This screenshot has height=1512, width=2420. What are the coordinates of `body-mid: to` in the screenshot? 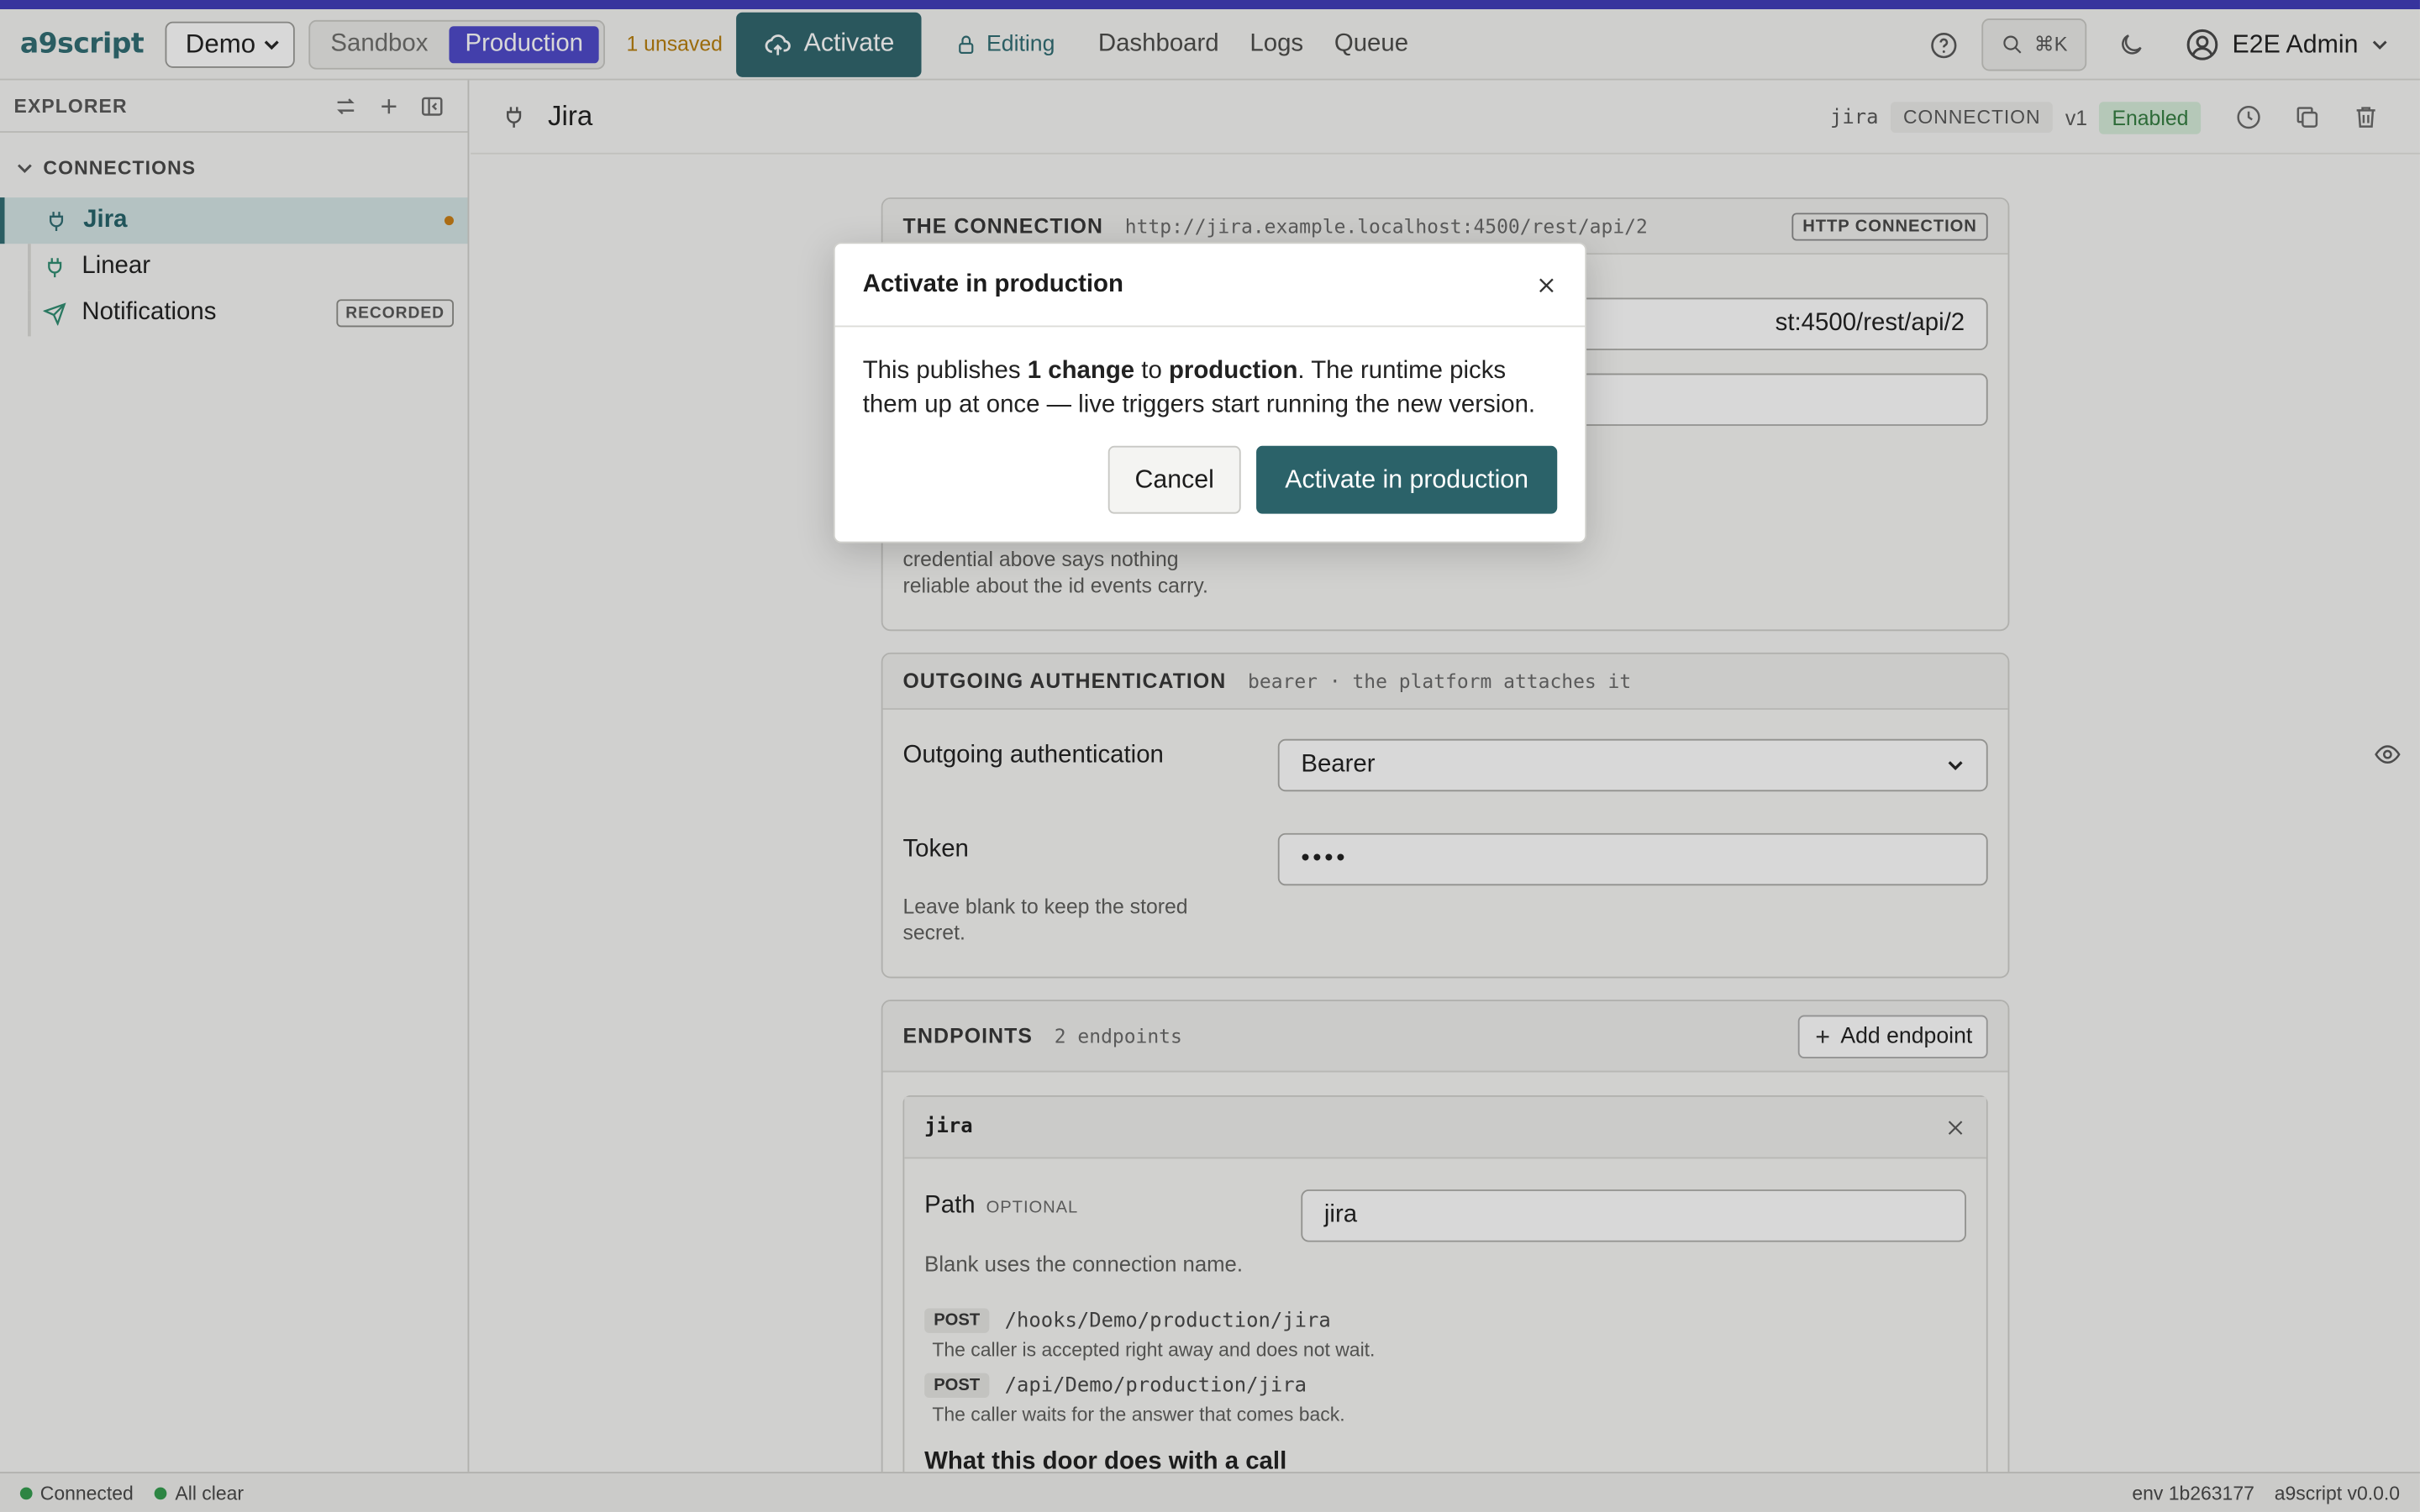 It's located at (1151, 371).